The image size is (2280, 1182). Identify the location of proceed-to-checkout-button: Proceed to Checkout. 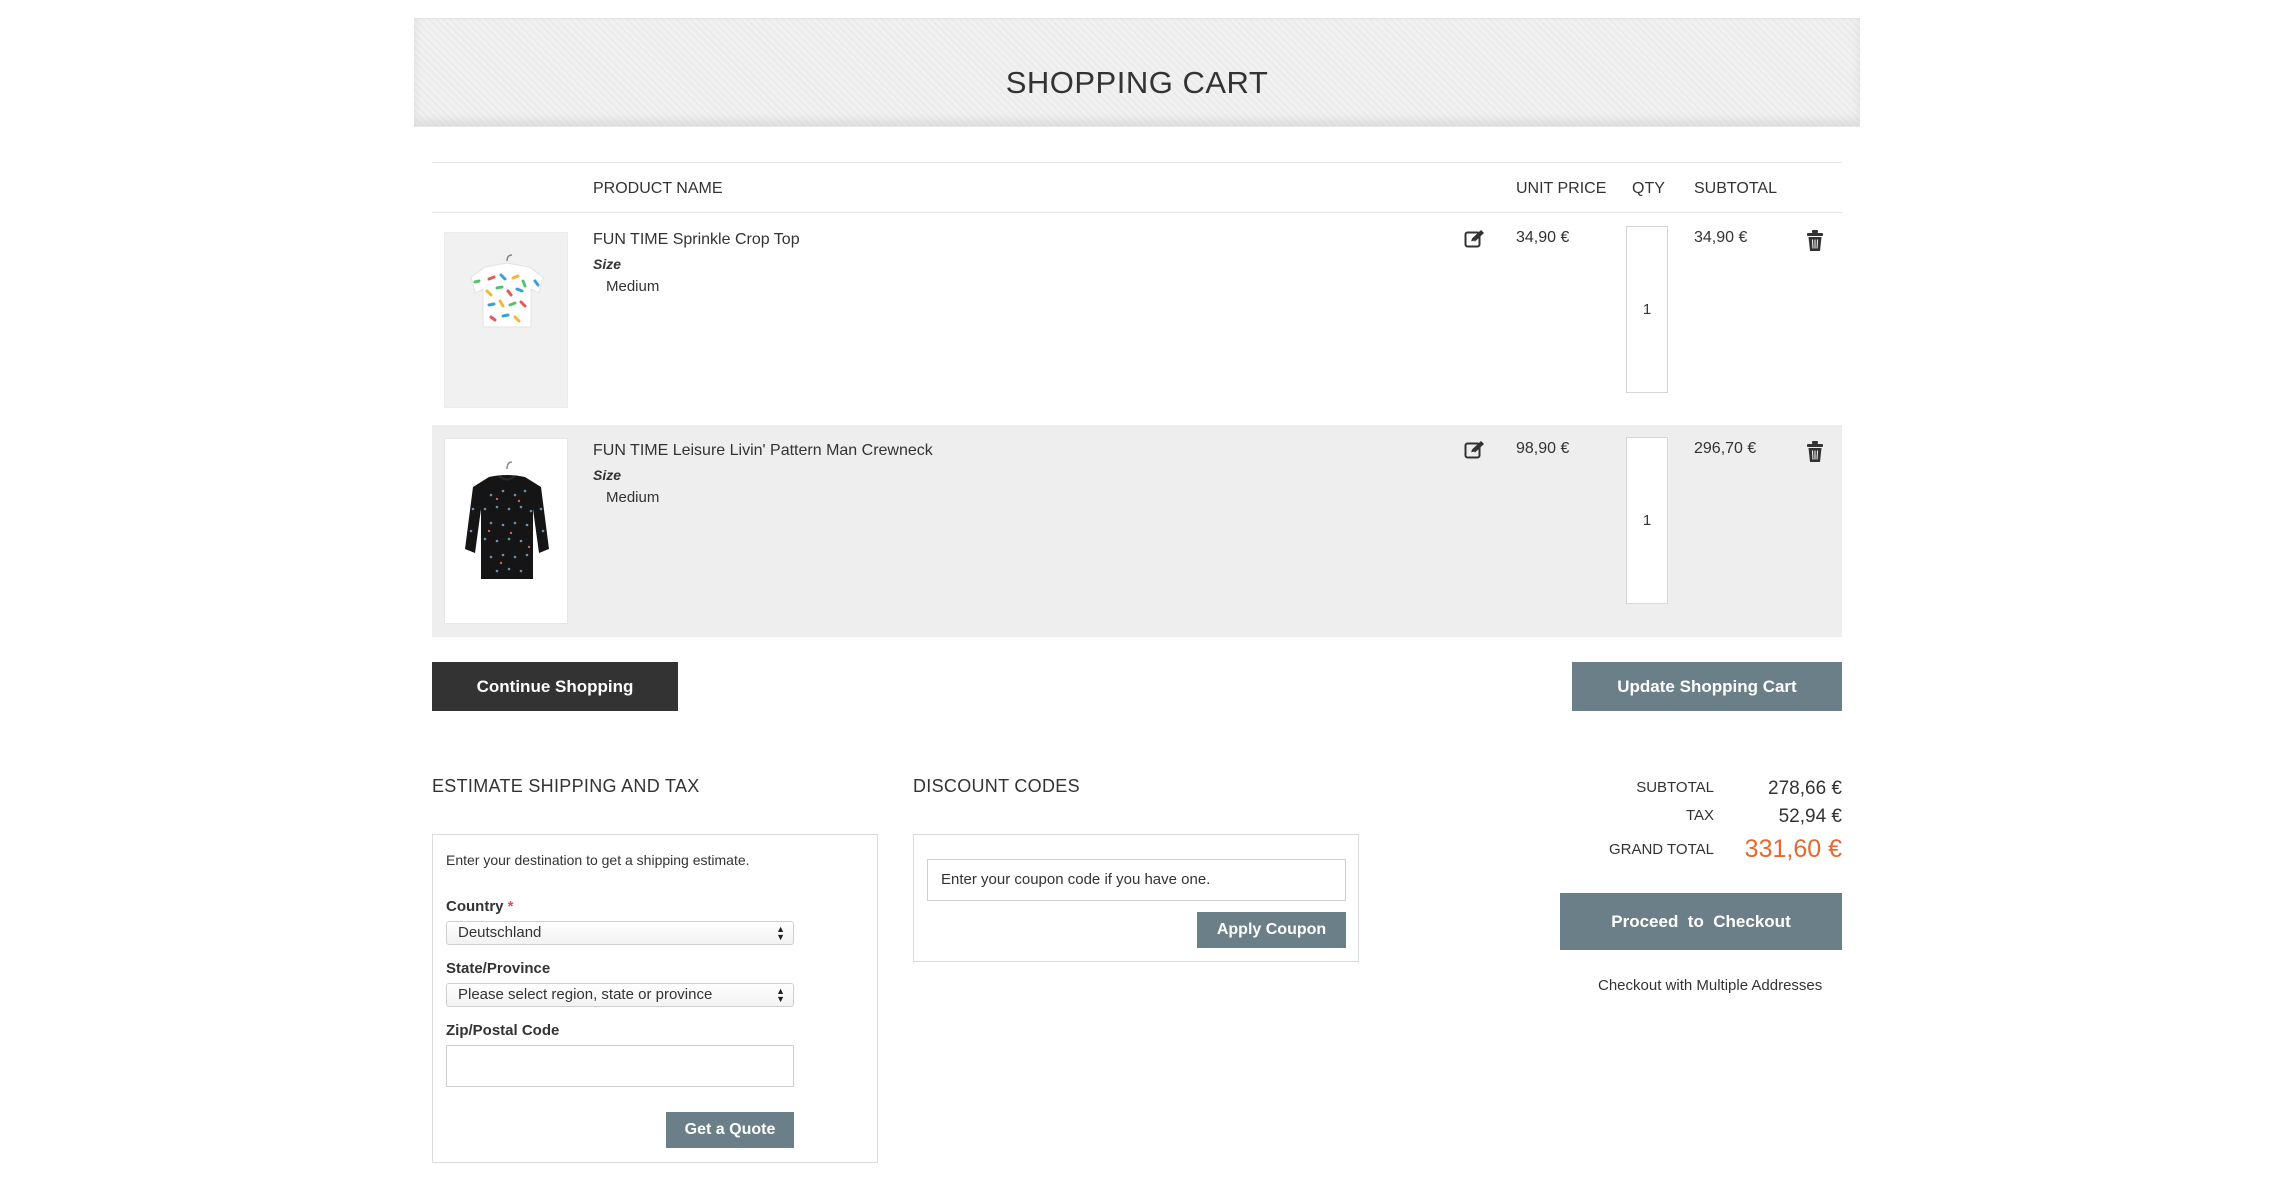
(1701, 921).